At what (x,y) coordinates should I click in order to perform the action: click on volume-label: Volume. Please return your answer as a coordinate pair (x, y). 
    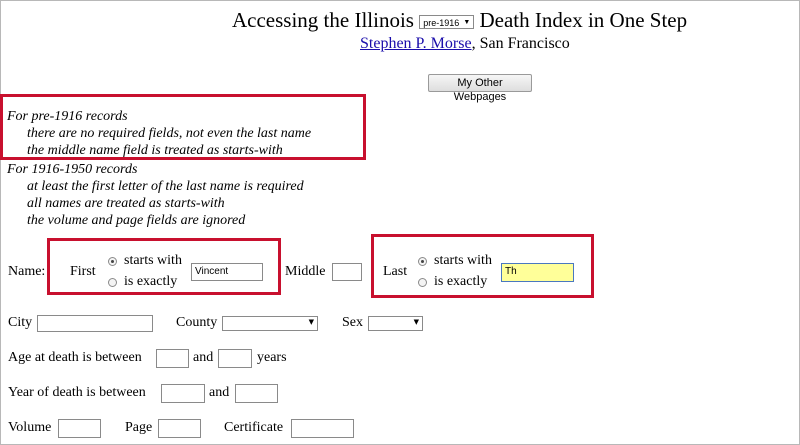
    Looking at the image, I should click on (30, 427).